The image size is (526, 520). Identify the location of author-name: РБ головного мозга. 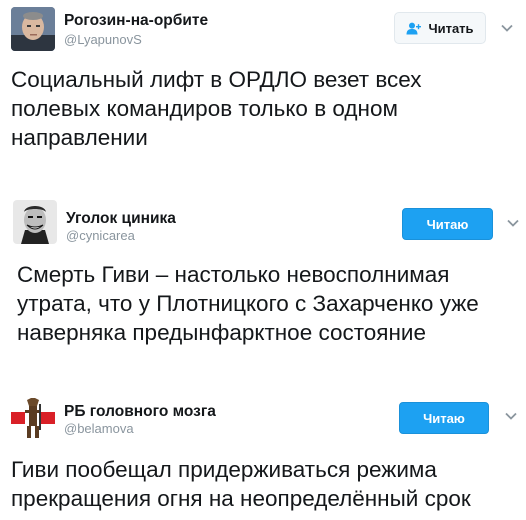
(140, 412).